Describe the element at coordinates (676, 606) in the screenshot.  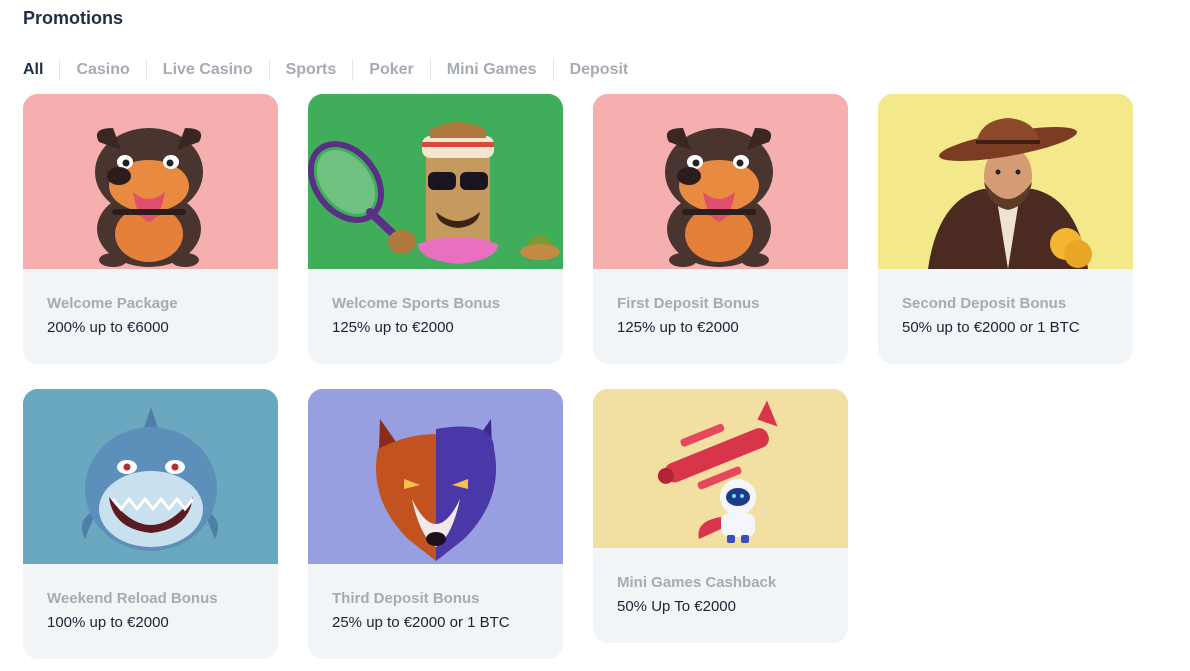
I see `promo-offer: 50% Up To €2000` at that location.